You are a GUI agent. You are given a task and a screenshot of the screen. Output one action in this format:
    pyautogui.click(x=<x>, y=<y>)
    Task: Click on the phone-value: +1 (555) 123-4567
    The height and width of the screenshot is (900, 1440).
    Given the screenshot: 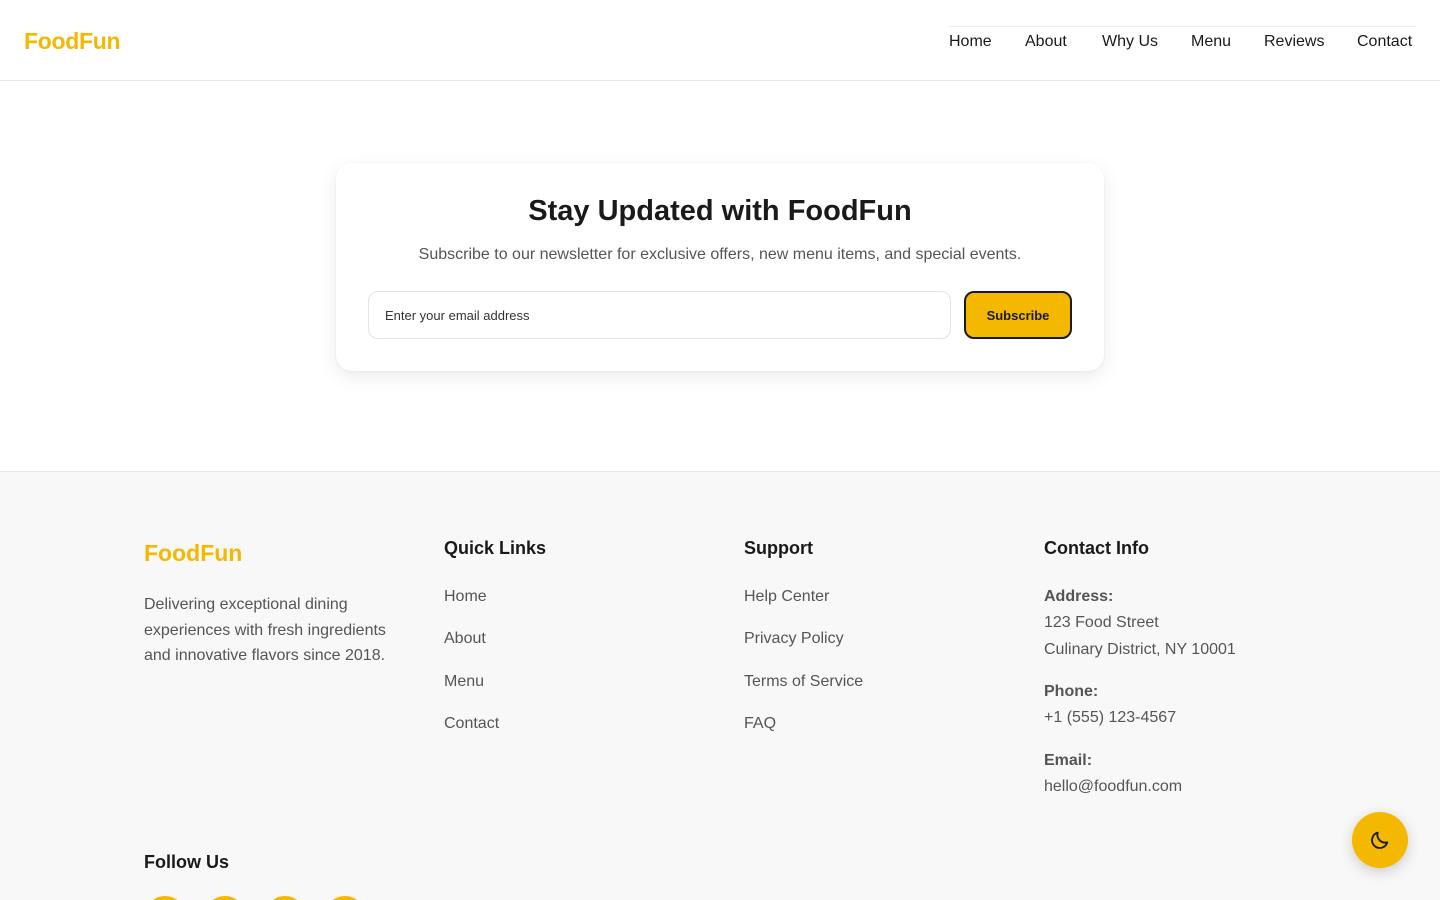 What is the action you would take?
    pyautogui.click(x=1110, y=717)
    